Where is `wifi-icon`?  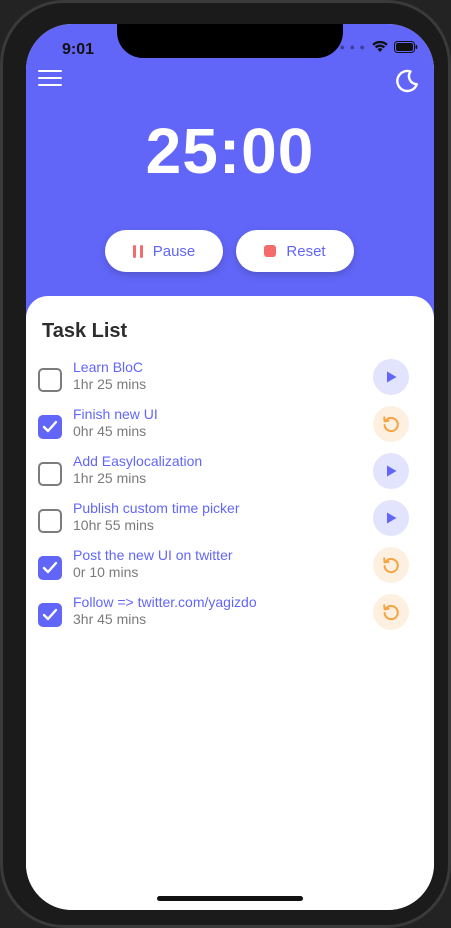 wifi-icon is located at coordinates (380, 46).